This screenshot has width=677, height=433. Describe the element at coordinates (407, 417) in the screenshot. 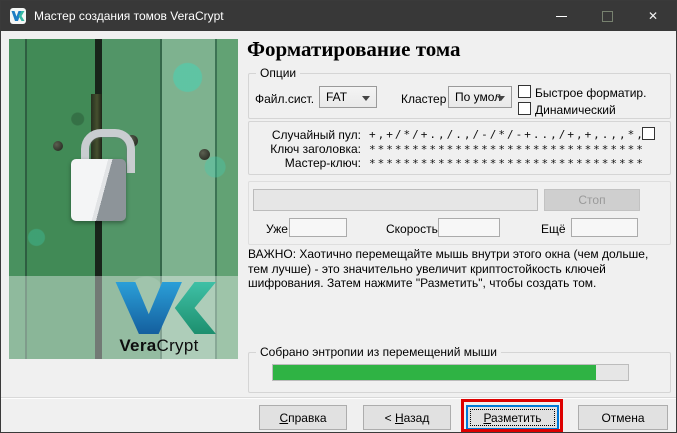

I see `back-button: < Назад` at that location.